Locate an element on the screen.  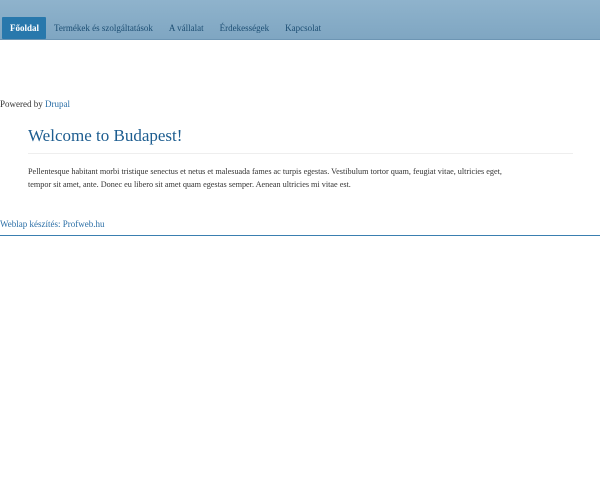
title-divider is located at coordinates (300, 153).